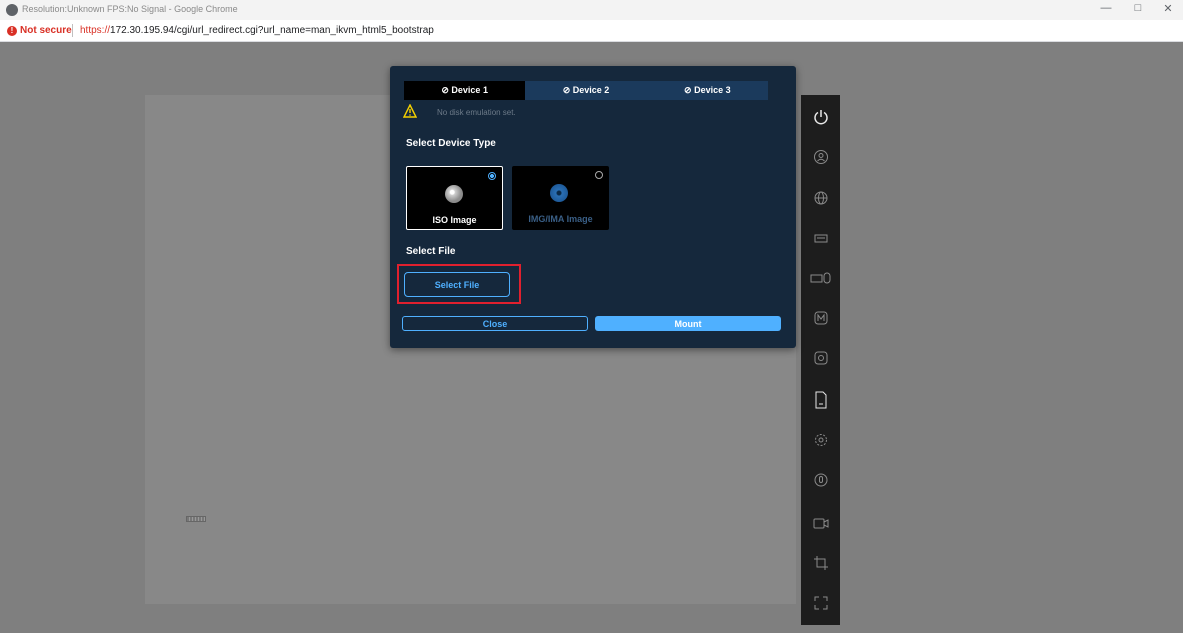 The width and height of the screenshot is (1183, 633). I want to click on iso-image-option: ISO Image, so click(454, 198).